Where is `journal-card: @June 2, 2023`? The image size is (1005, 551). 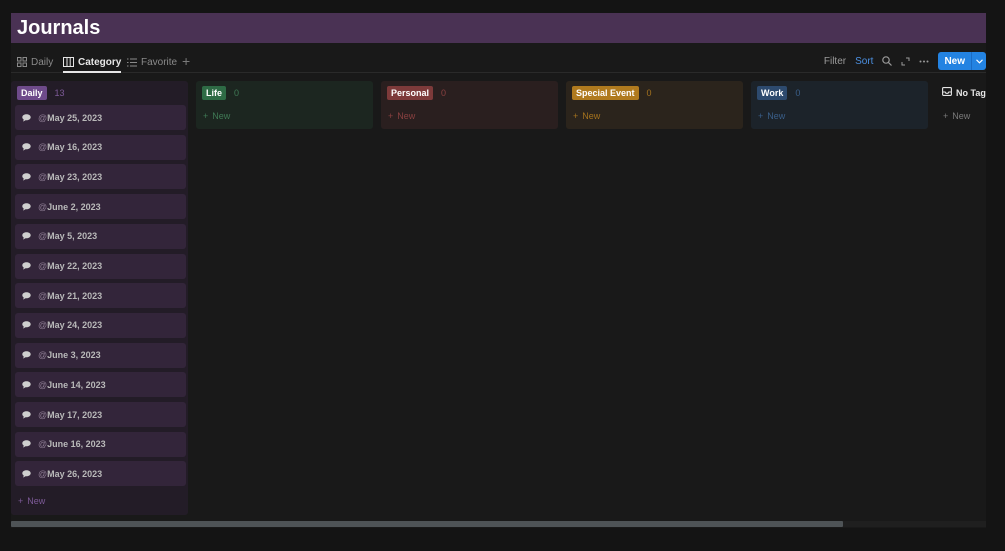
journal-card: @June 2, 2023 is located at coordinates (100, 207).